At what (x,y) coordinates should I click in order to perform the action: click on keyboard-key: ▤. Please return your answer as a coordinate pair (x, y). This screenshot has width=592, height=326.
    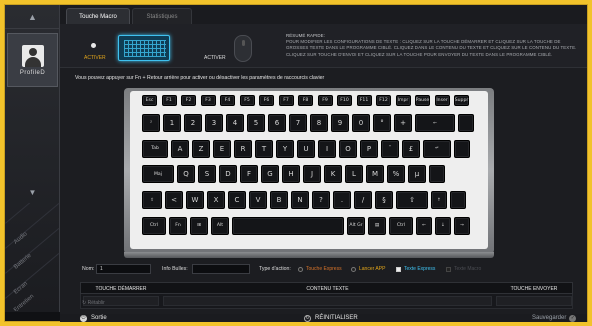
    Looking at the image, I should click on (377, 225).